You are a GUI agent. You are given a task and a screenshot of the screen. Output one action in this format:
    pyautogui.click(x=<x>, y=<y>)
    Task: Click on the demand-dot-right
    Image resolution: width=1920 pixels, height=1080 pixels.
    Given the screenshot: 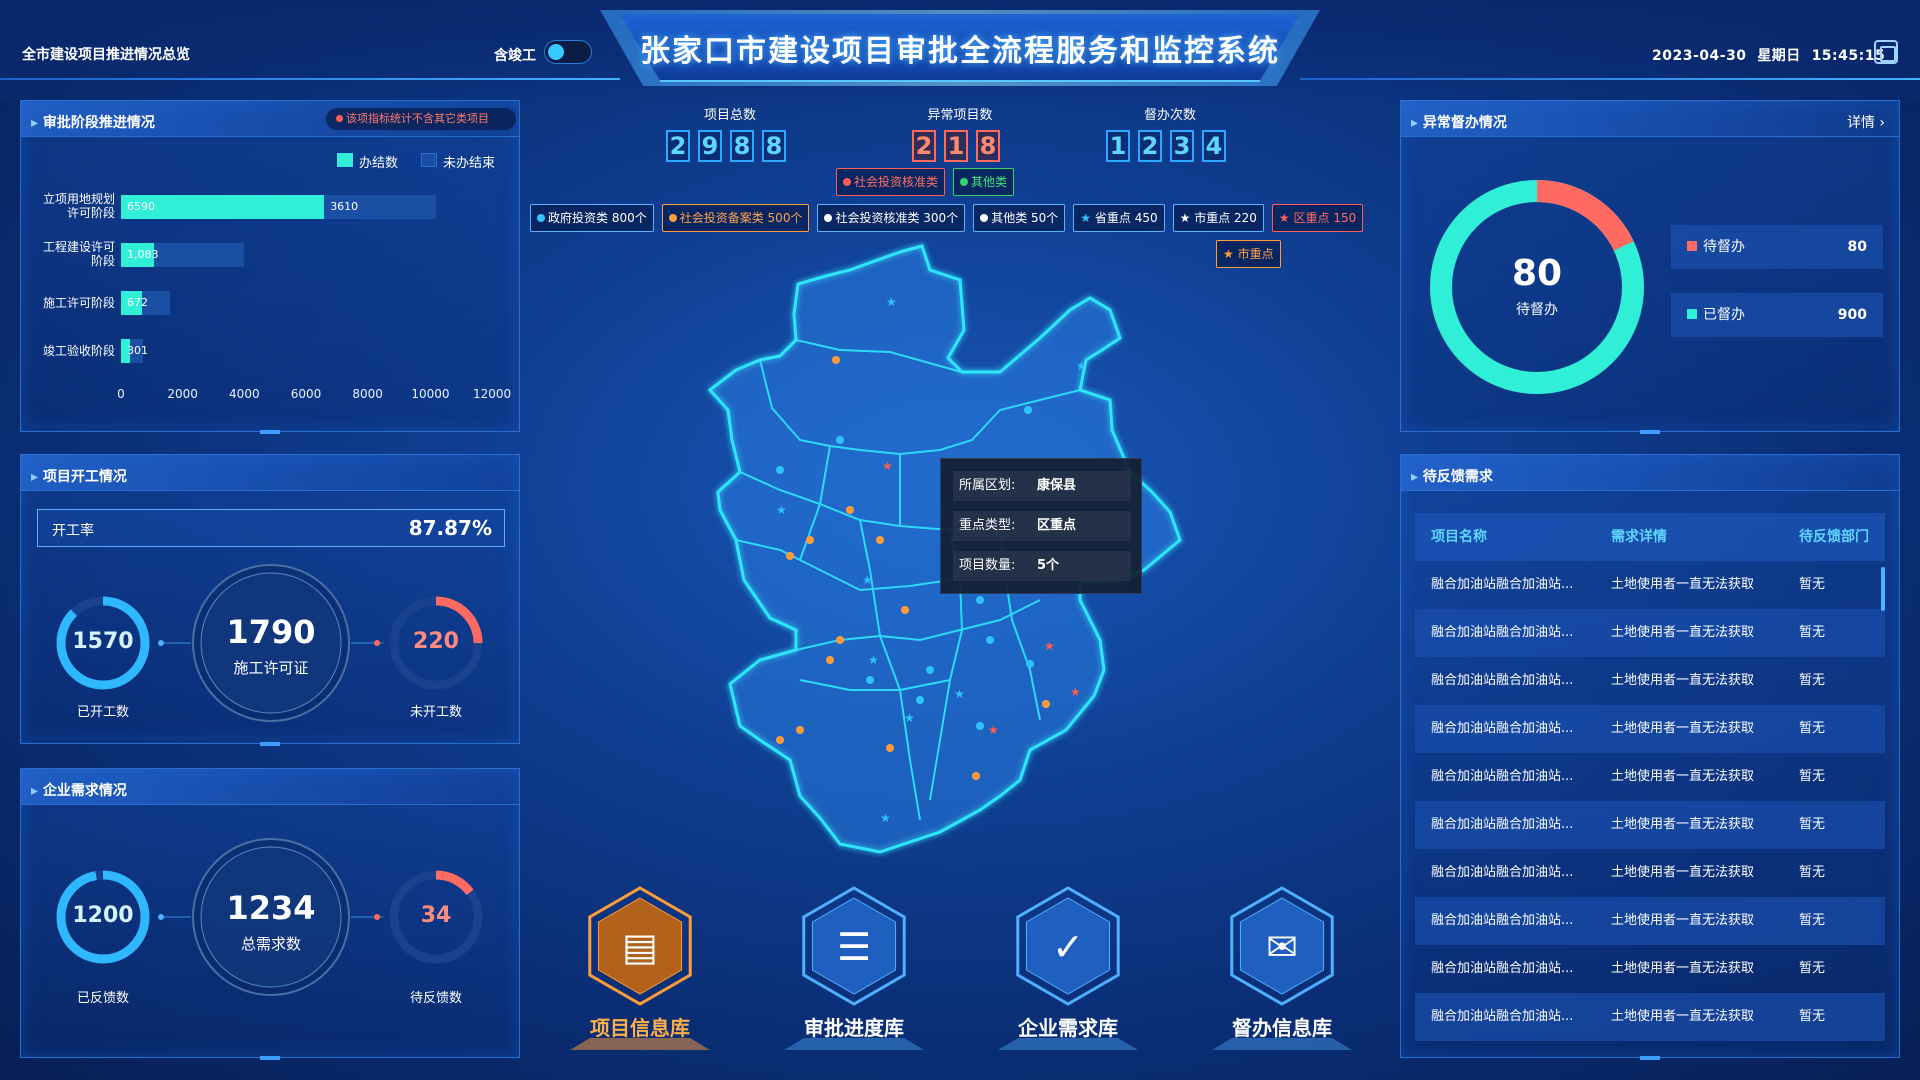 What is the action you would take?
    pyautogui.click(x=377, y=917)
    